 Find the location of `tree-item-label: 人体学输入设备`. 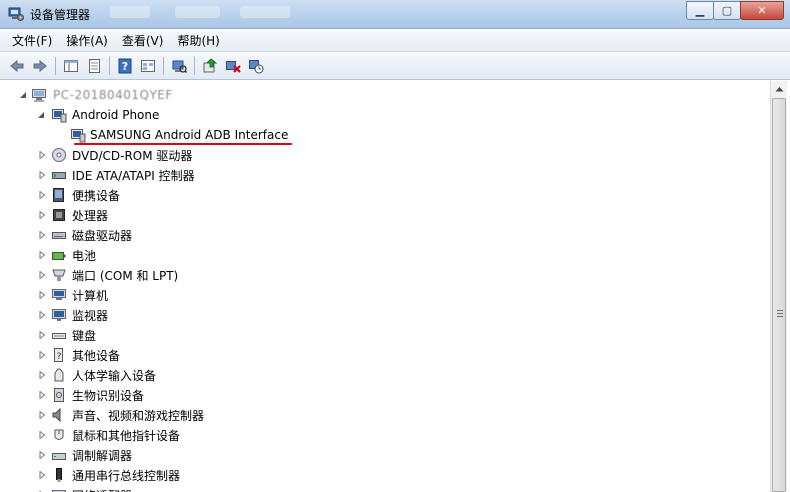

tree-item-label: 人体学输入设备 is located at coordinates (114, 375).